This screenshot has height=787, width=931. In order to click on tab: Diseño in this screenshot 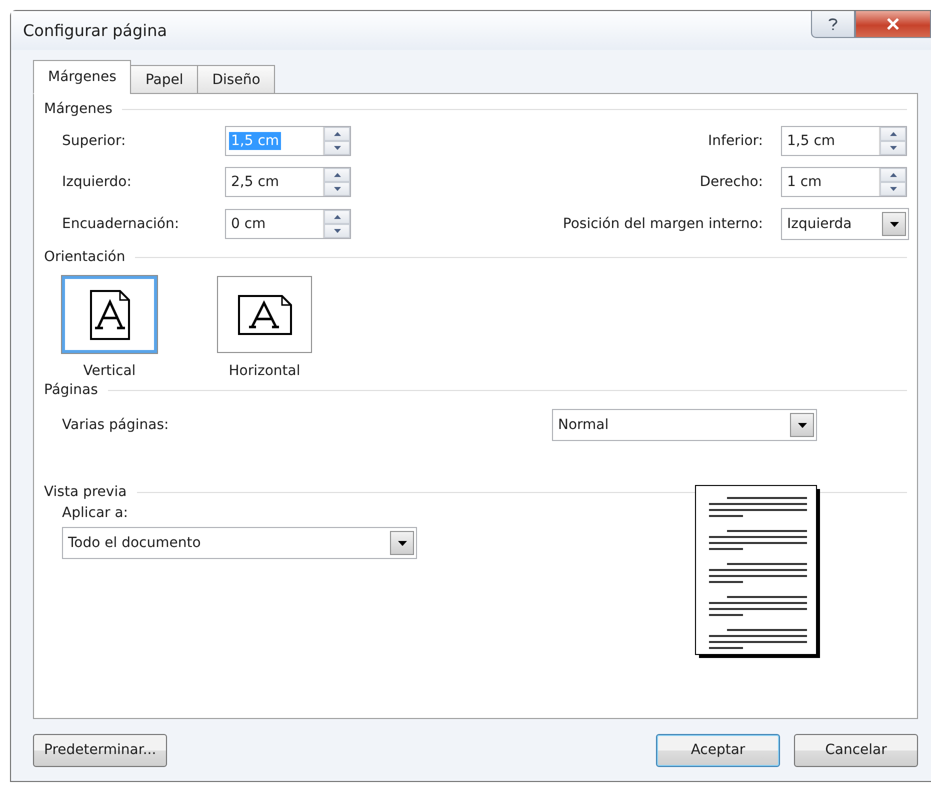, I will do `click(236, 79)`.